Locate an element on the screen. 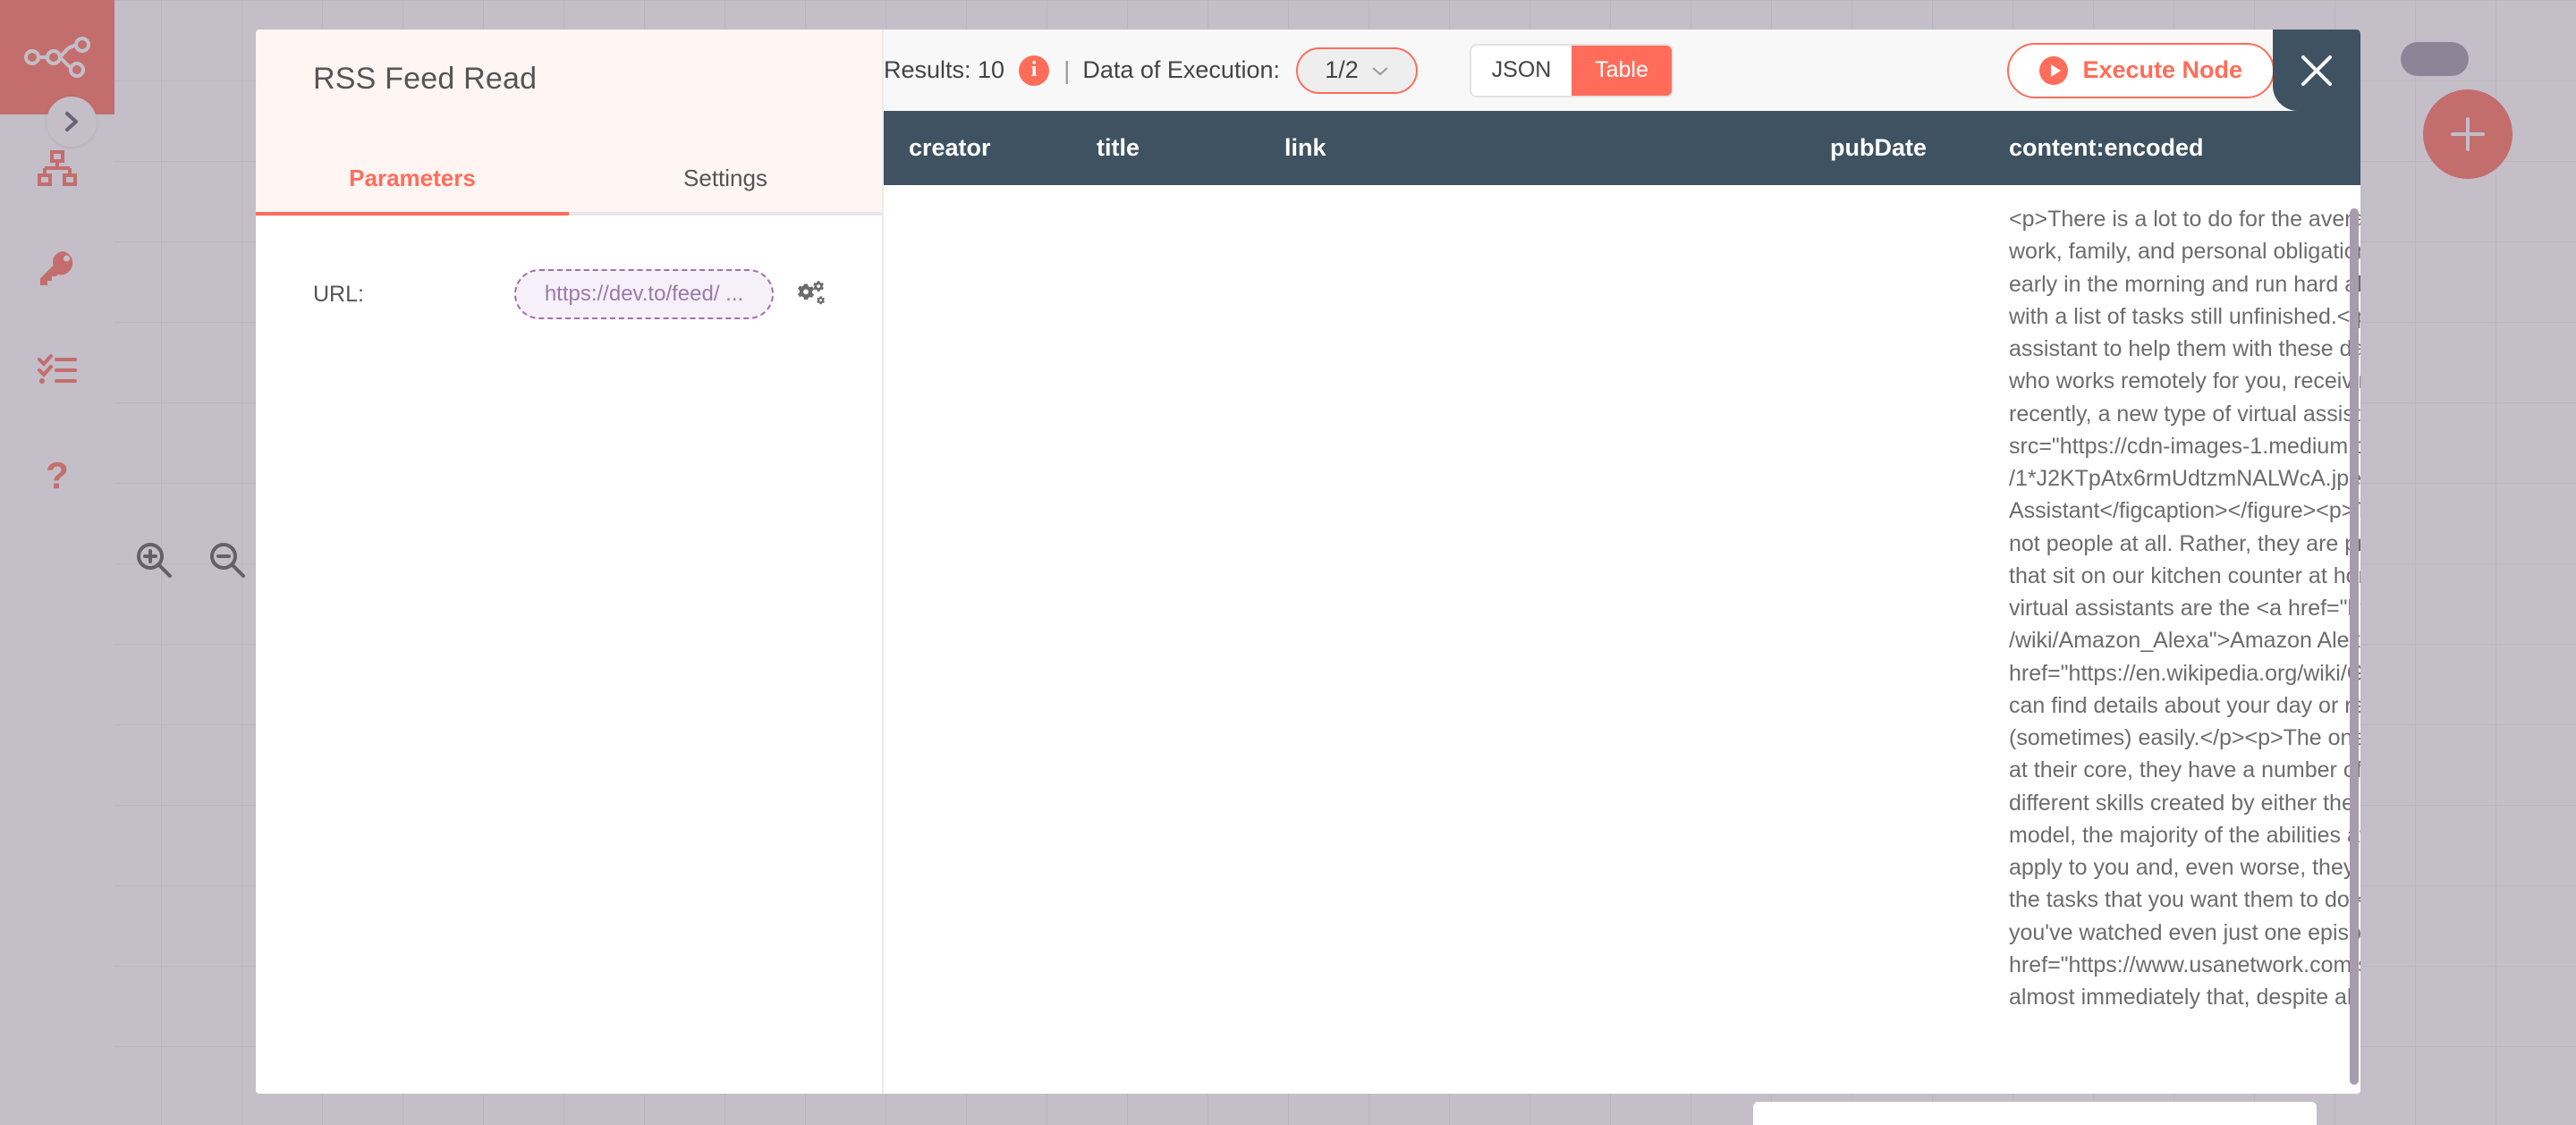  cell-title is located at coordinates (1165, 599).